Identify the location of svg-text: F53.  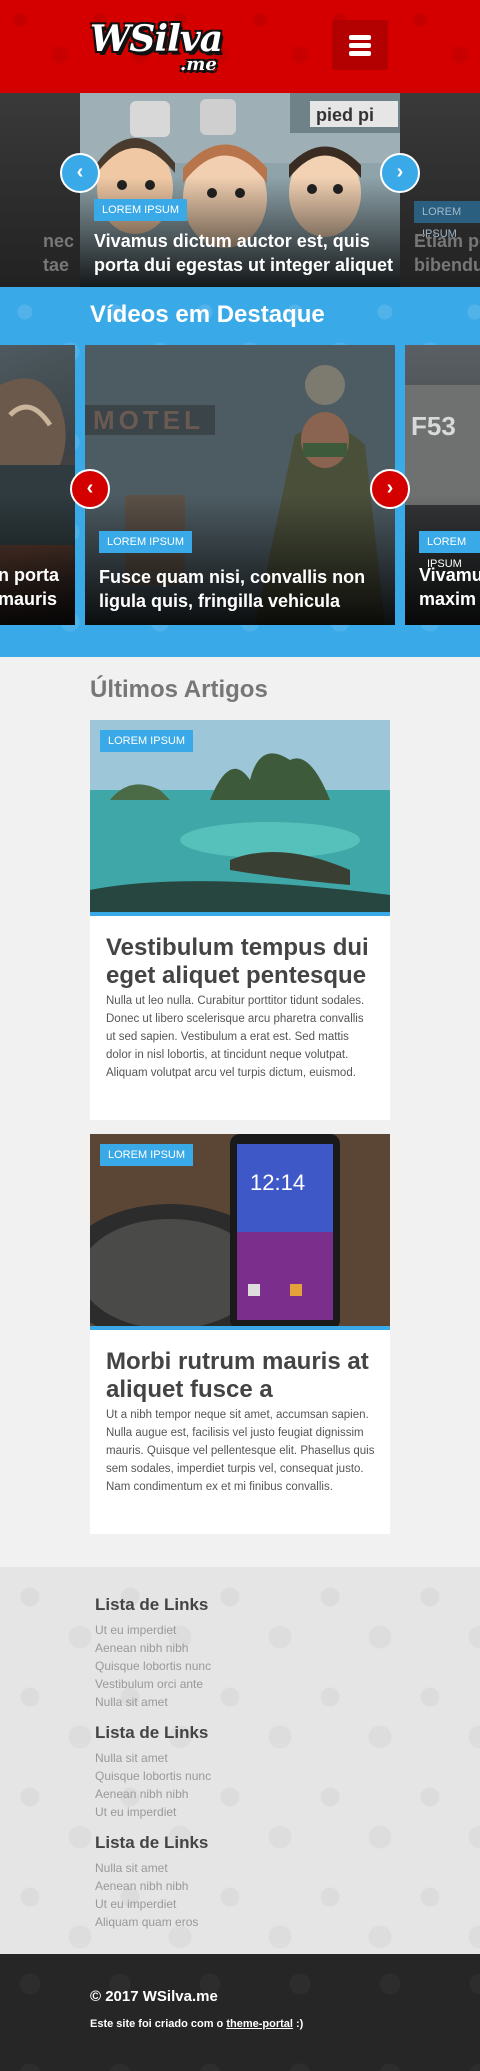
(433, 426).